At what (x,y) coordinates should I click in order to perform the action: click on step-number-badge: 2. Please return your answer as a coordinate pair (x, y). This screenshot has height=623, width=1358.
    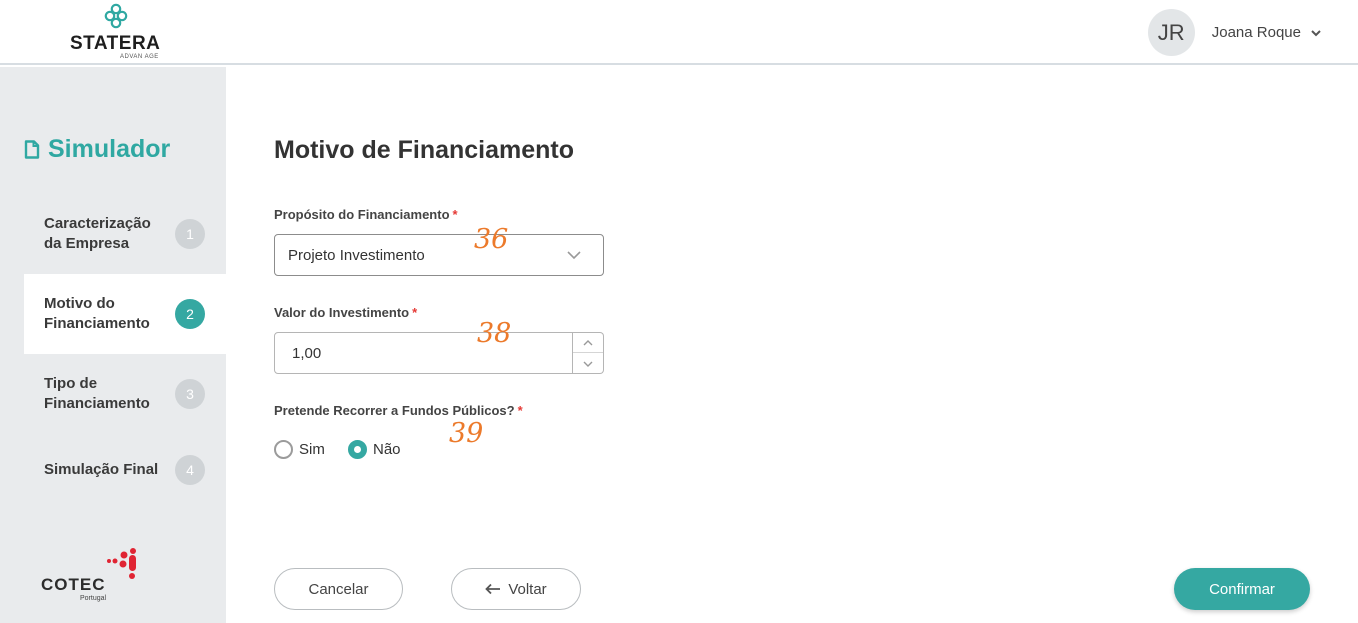
    Looking at the image, I should click on (190, 314).